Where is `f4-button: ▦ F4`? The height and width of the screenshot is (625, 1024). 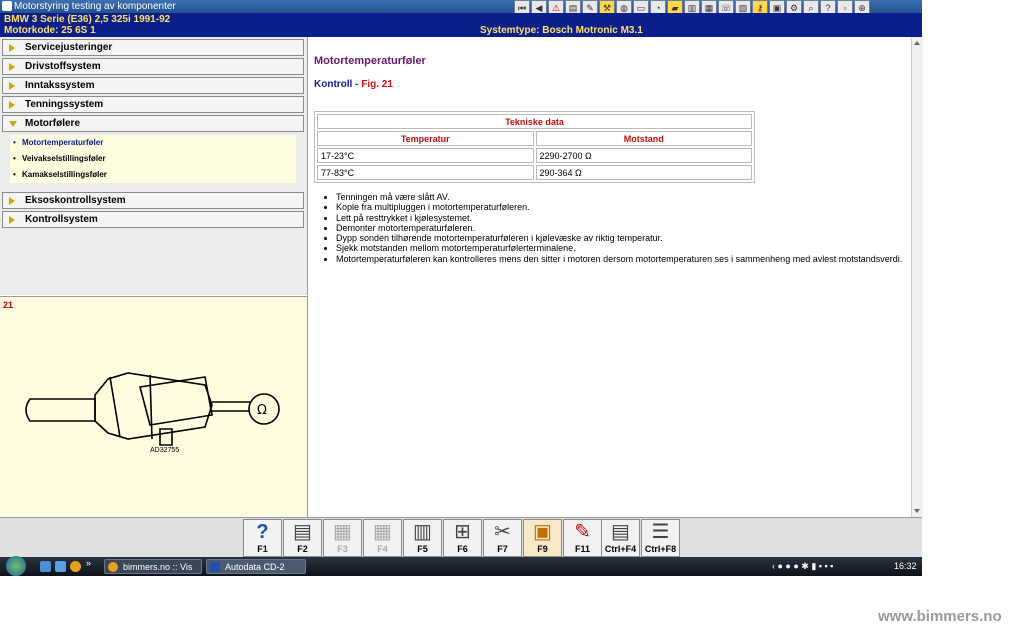
f4-button: ▦ F4 is located at coordinates (382, 538).